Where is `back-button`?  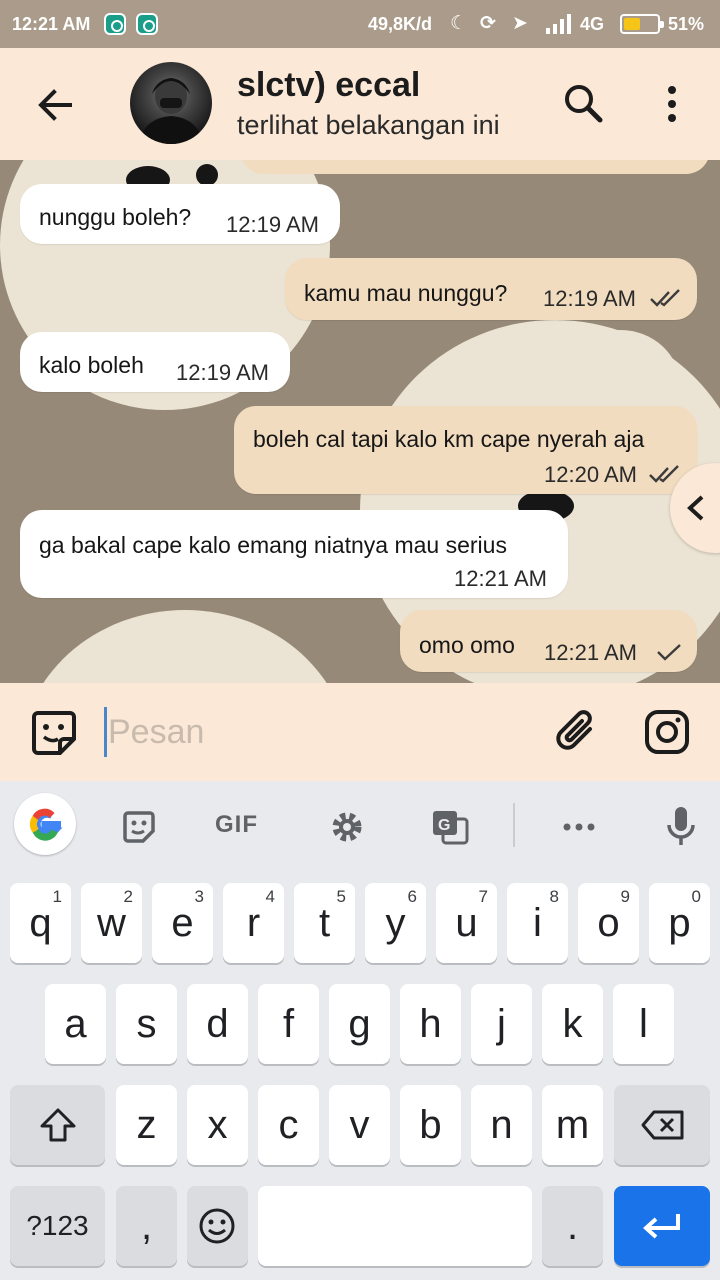
back-button is located at coordinates (55, 105).